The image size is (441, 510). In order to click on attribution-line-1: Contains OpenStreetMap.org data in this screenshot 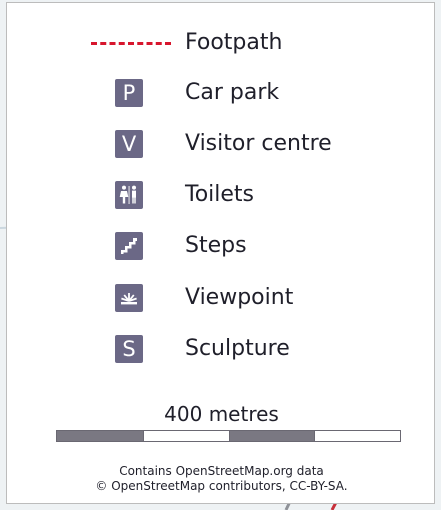, I will do `click(221, 471)`.